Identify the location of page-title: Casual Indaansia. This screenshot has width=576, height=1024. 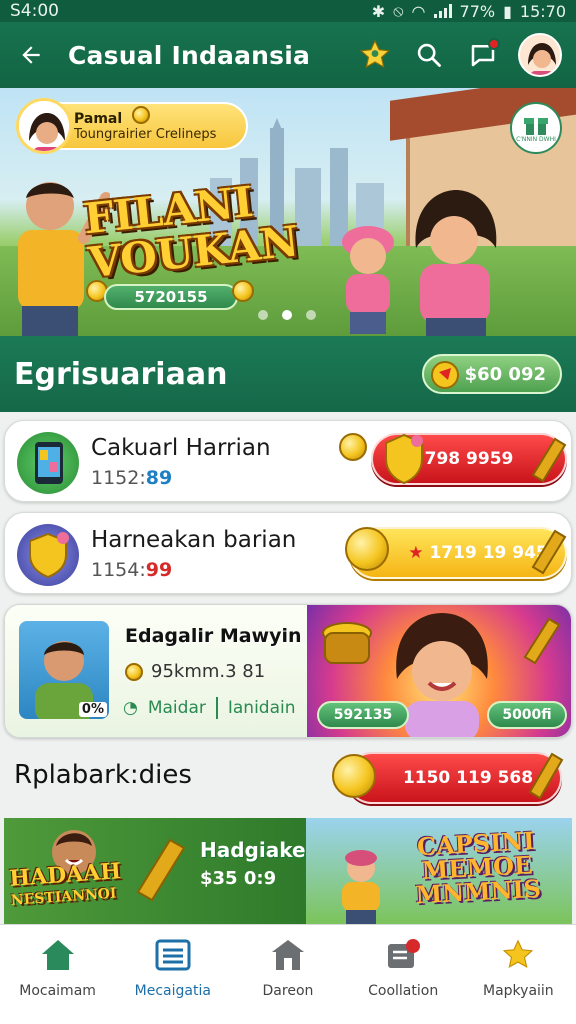
(189, 55).